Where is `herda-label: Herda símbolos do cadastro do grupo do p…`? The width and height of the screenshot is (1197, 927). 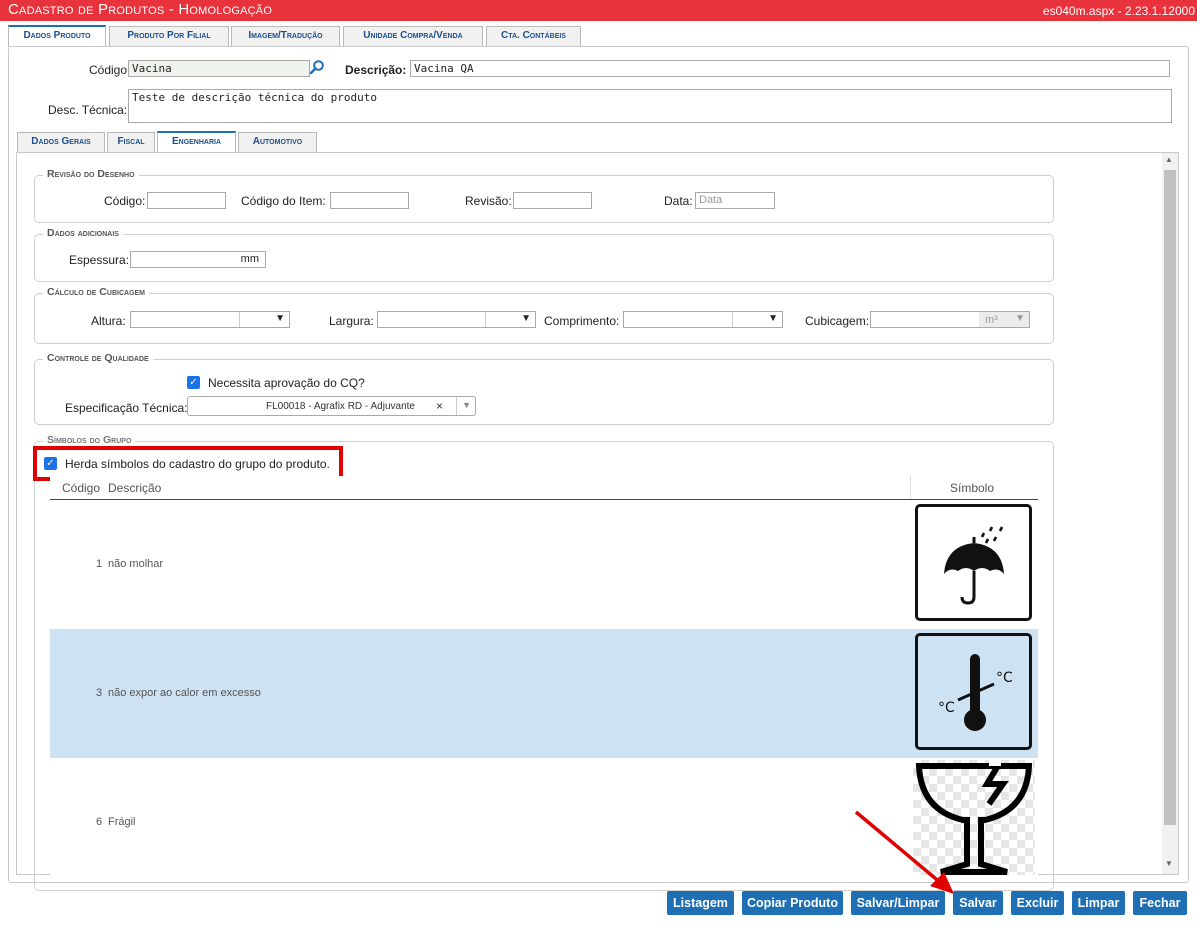 herda-label: Herda símbolos do cadastro do grupo do p… is located at coordinates (197, 464).